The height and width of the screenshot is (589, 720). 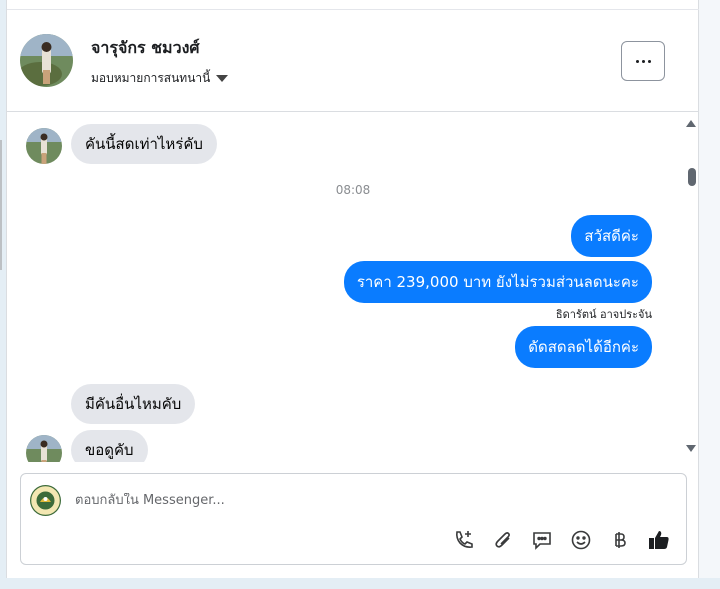 I want to click on page-bottom-strip, so click(x=360, y=583).